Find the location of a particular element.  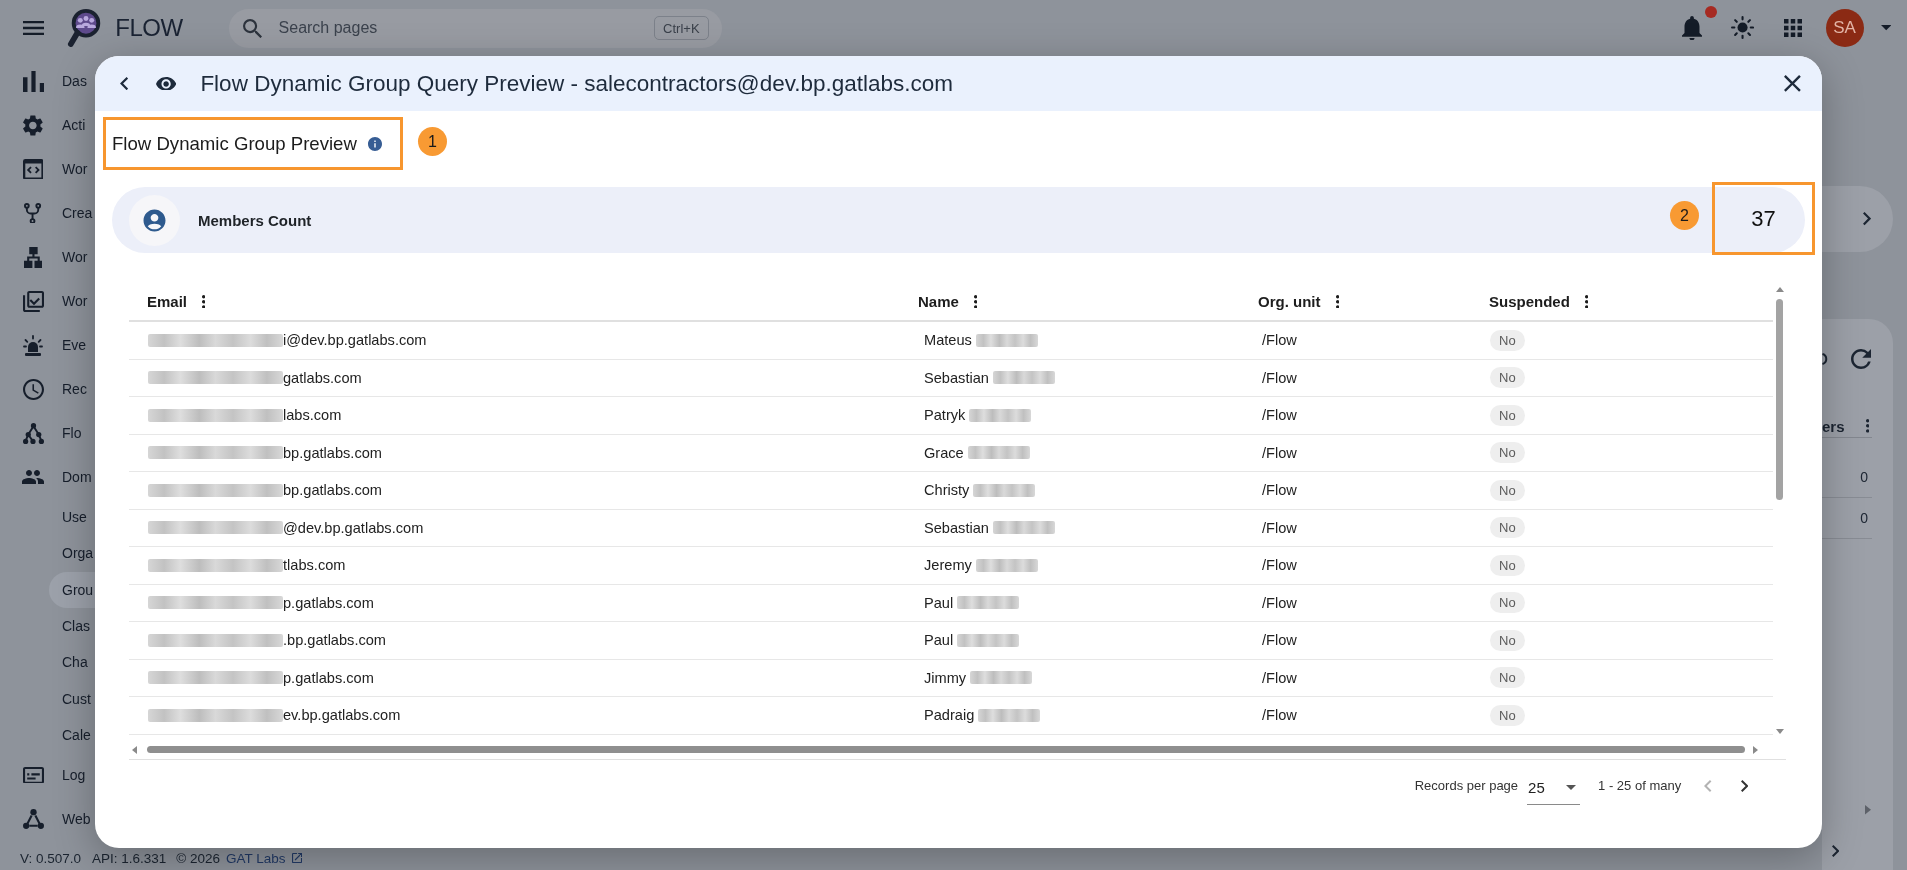

scroll-up-icon is located at coordinates (1779, 289).